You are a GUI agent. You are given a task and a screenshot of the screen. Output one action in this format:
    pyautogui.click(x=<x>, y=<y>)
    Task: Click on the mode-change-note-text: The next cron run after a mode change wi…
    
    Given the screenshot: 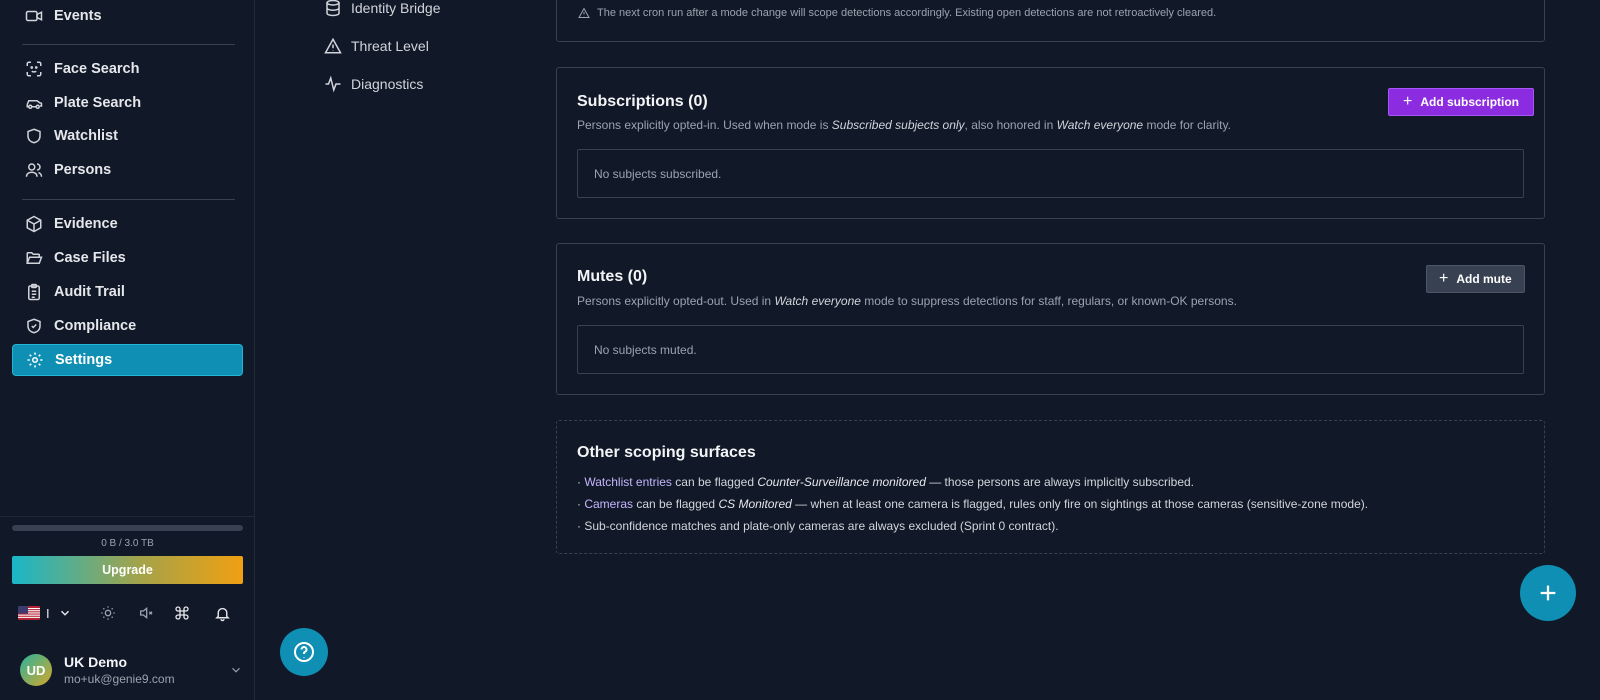 What is the action you would take?
    pyautogui.click(x=907, y=13)
    